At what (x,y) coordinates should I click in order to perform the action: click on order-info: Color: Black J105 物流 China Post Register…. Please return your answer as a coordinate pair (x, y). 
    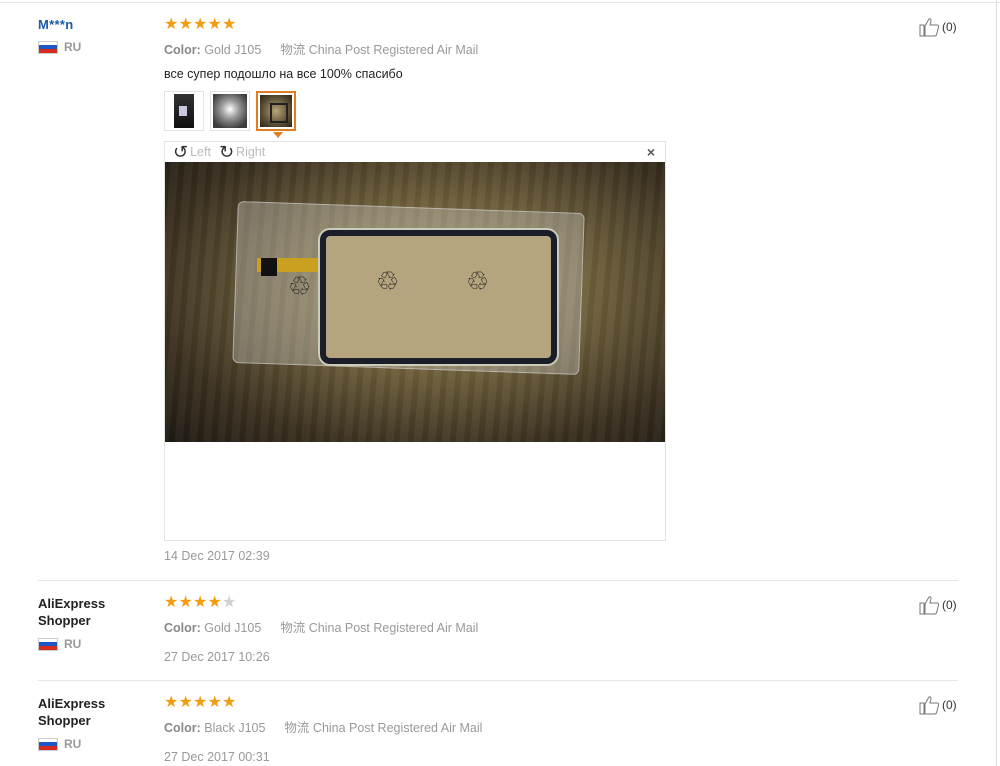
    Looking at the image, I should click on (534, 726).